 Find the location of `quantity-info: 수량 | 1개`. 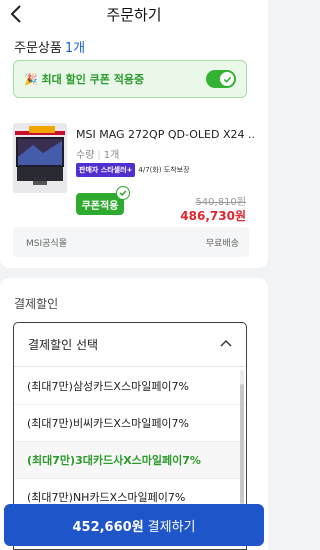

quantity-info: 수량 | 1개 is located at coordinates (98, 155).